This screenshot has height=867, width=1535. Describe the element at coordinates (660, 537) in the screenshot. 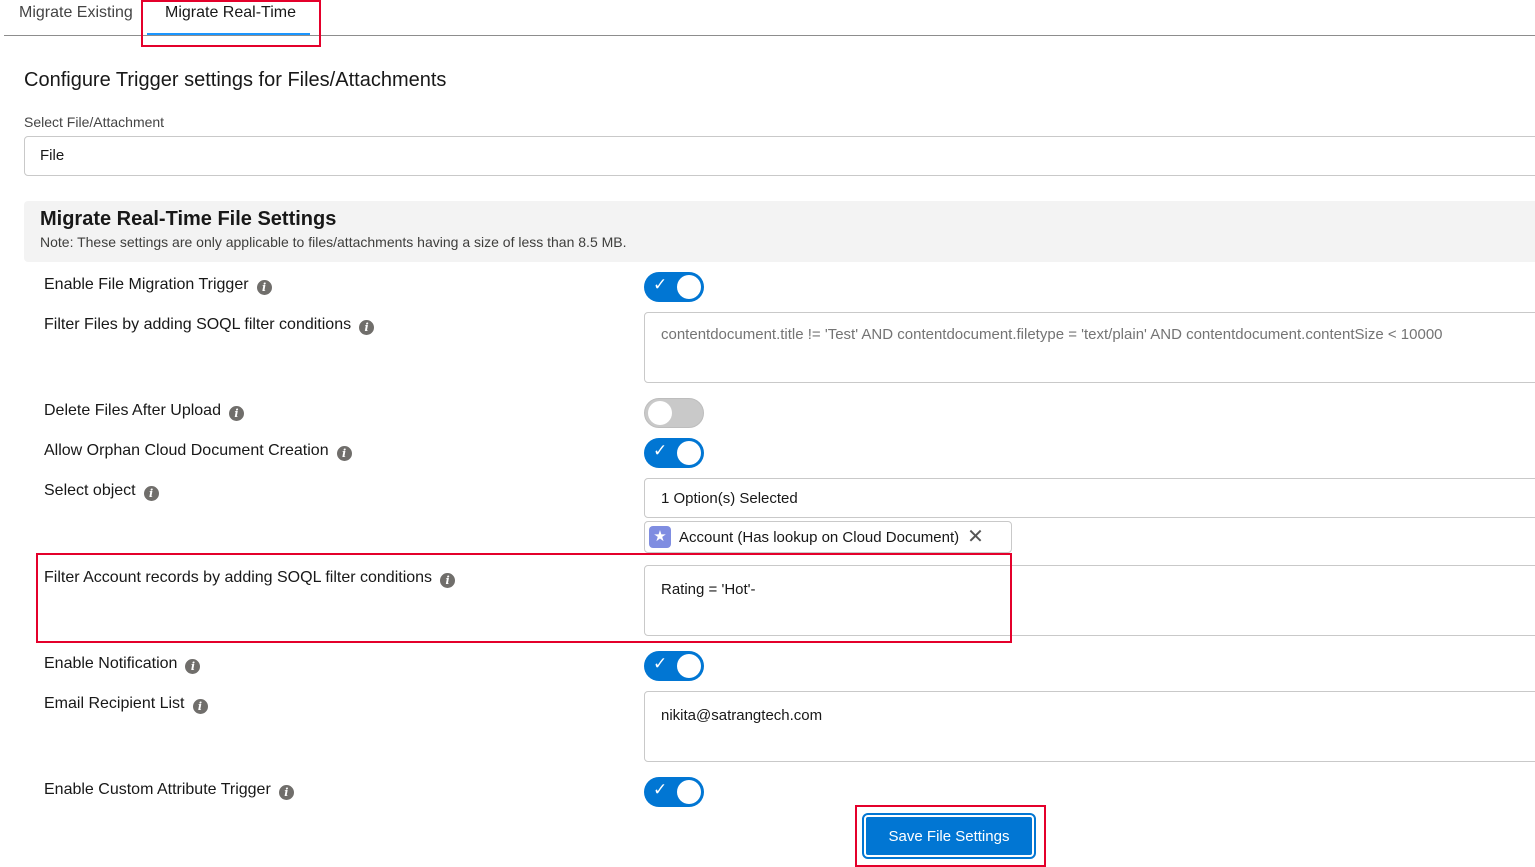

I see `account-star-icon: ★` at that location.